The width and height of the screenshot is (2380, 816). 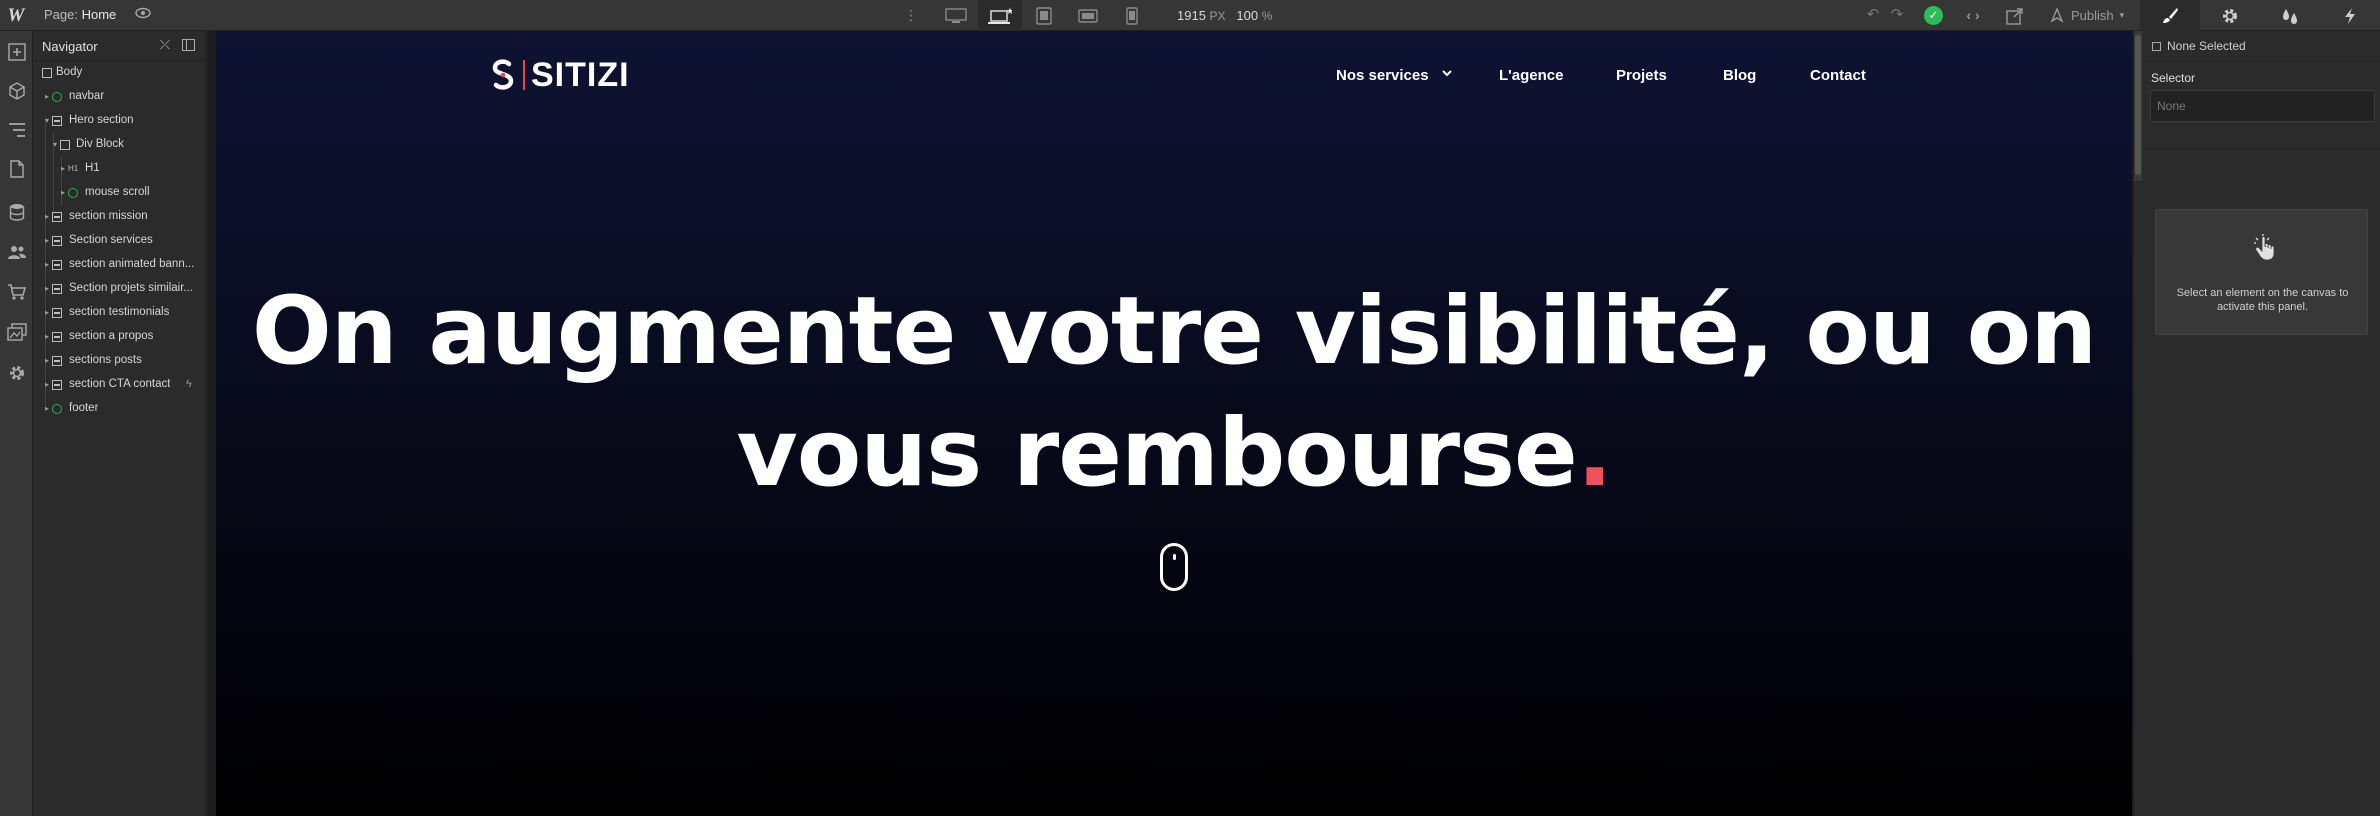 I want to click on tree-item-section-a-propos: ▸ section a propos, so click(x=120, y=337).